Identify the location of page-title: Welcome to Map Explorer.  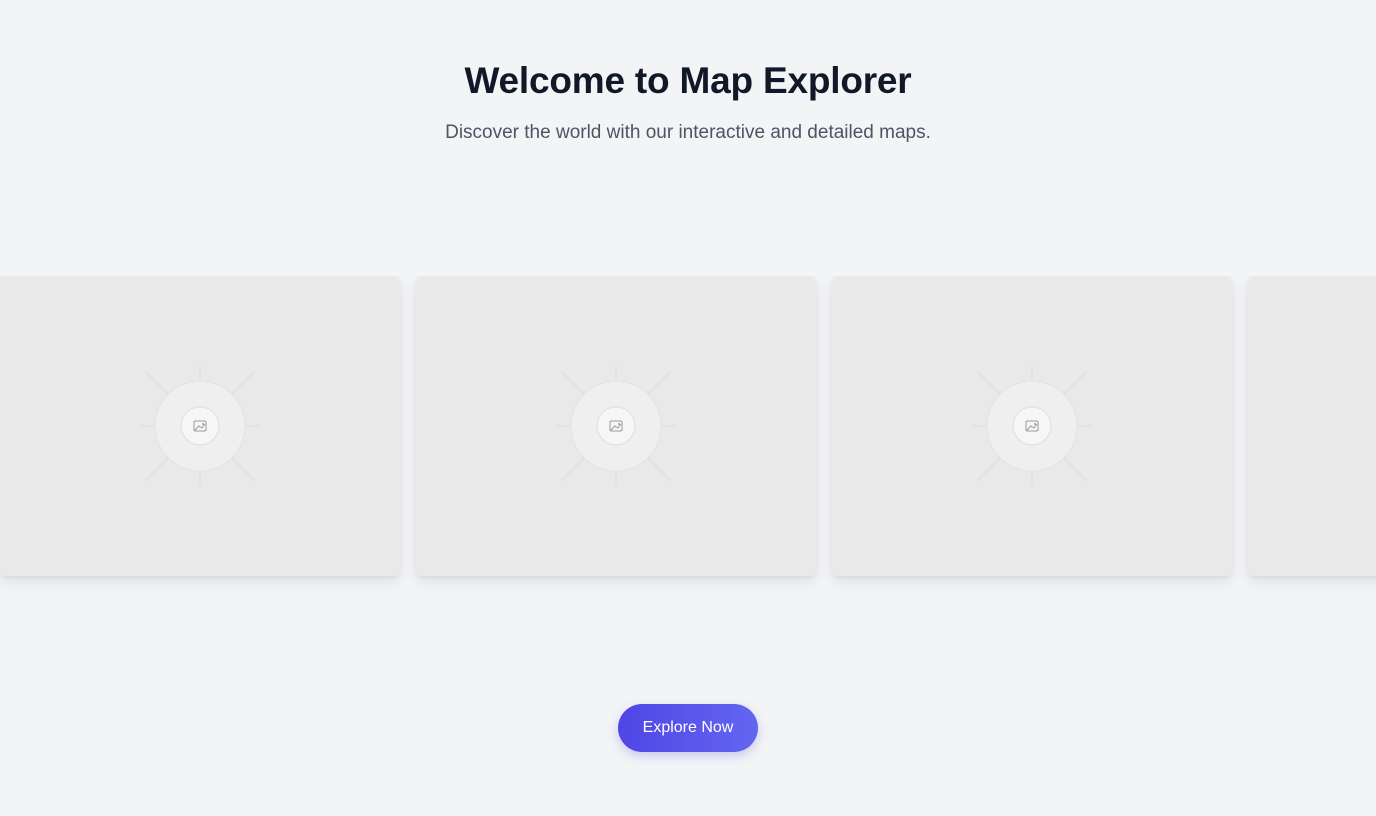
(688, 80).